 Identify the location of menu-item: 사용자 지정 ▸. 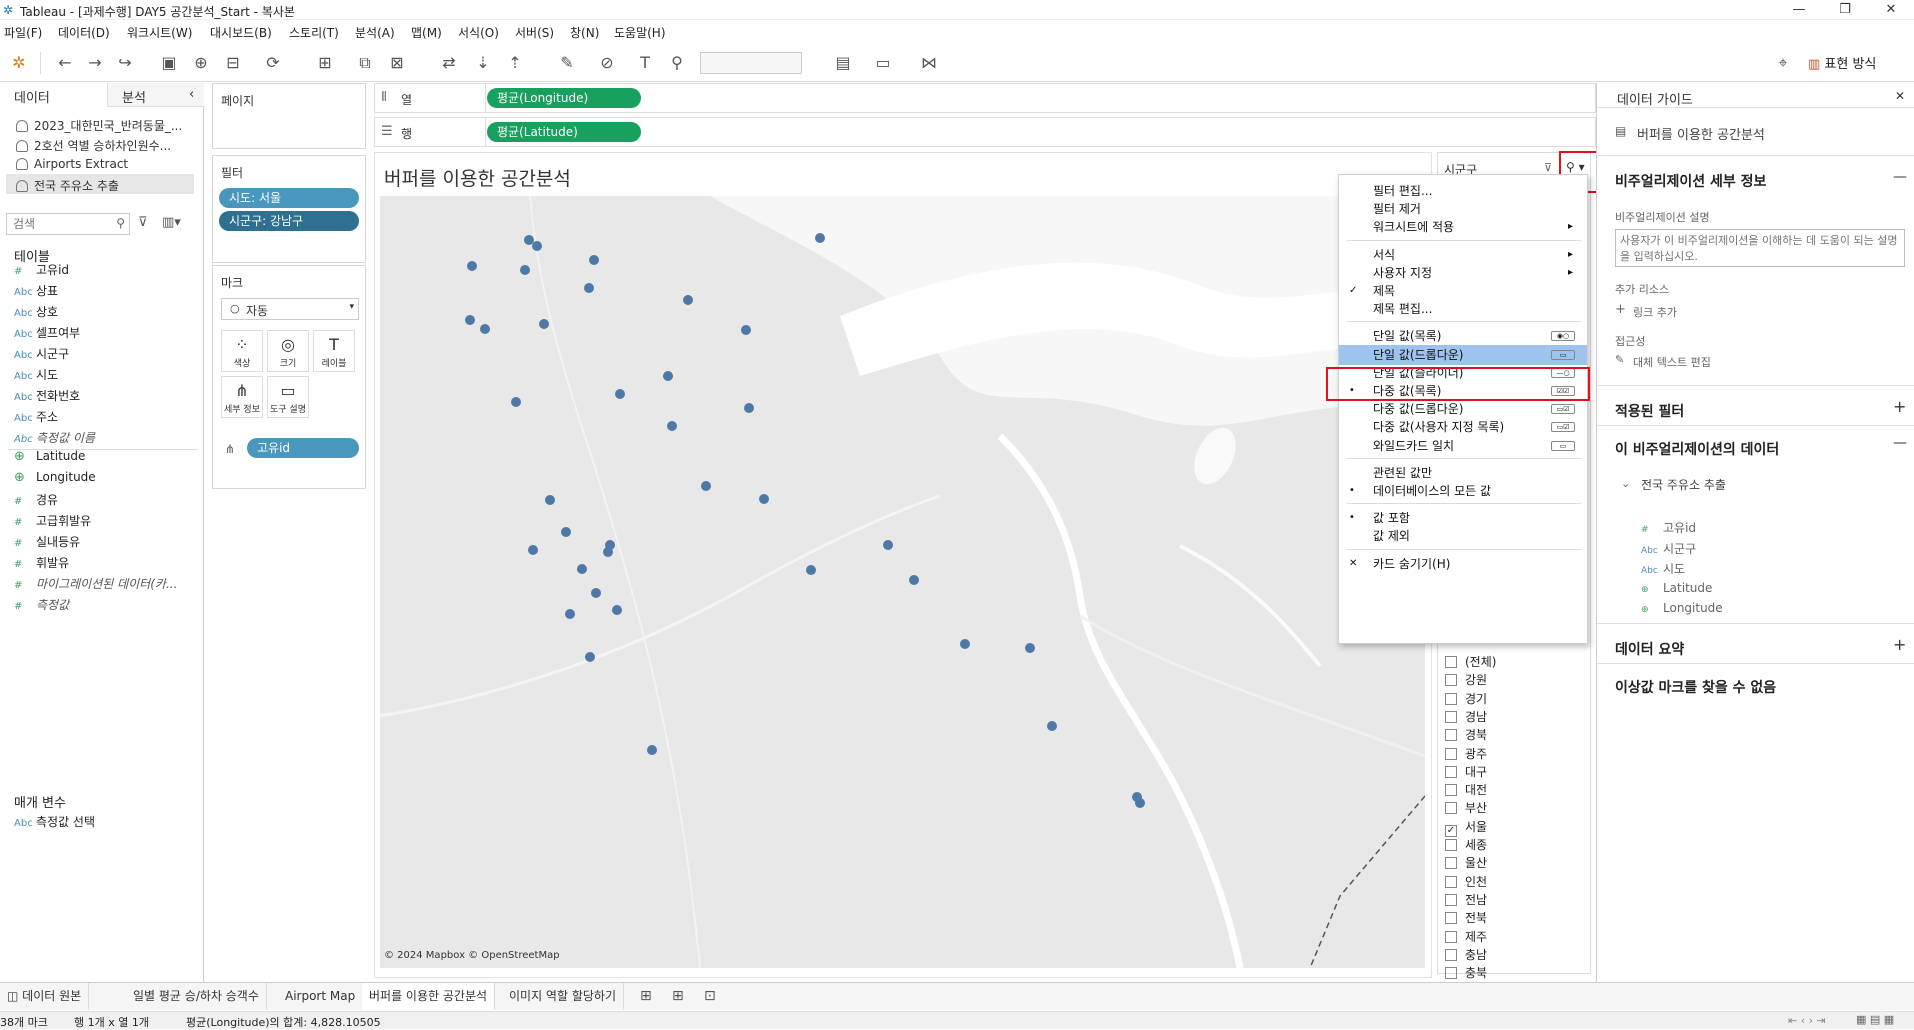
(1463, 273).